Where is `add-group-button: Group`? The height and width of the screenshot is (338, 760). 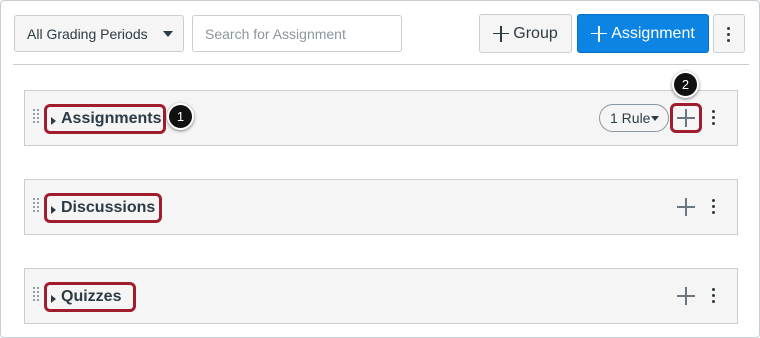
add-group-button: Group is located at coordinates (525, 33).